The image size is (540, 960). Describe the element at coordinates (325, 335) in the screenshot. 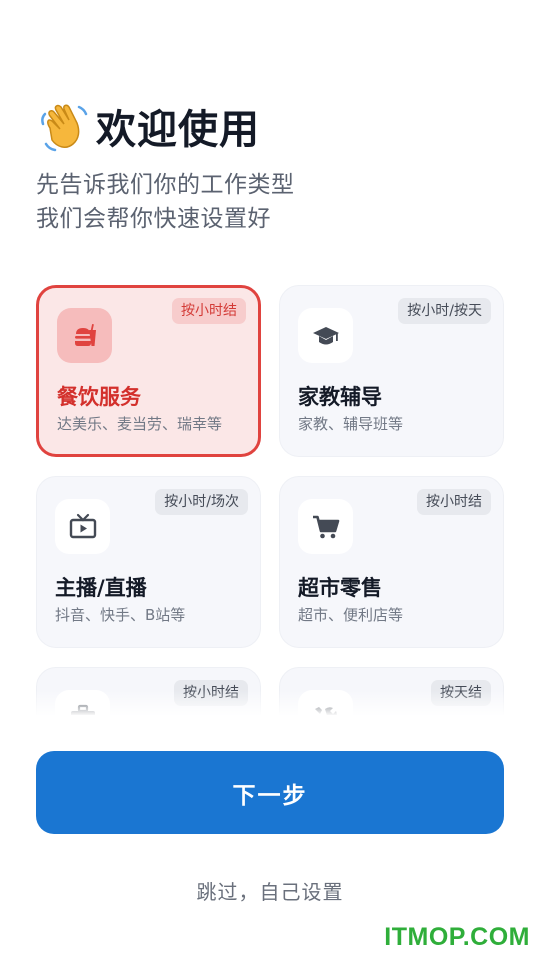

I see `graduation-cap-icon` at that location.